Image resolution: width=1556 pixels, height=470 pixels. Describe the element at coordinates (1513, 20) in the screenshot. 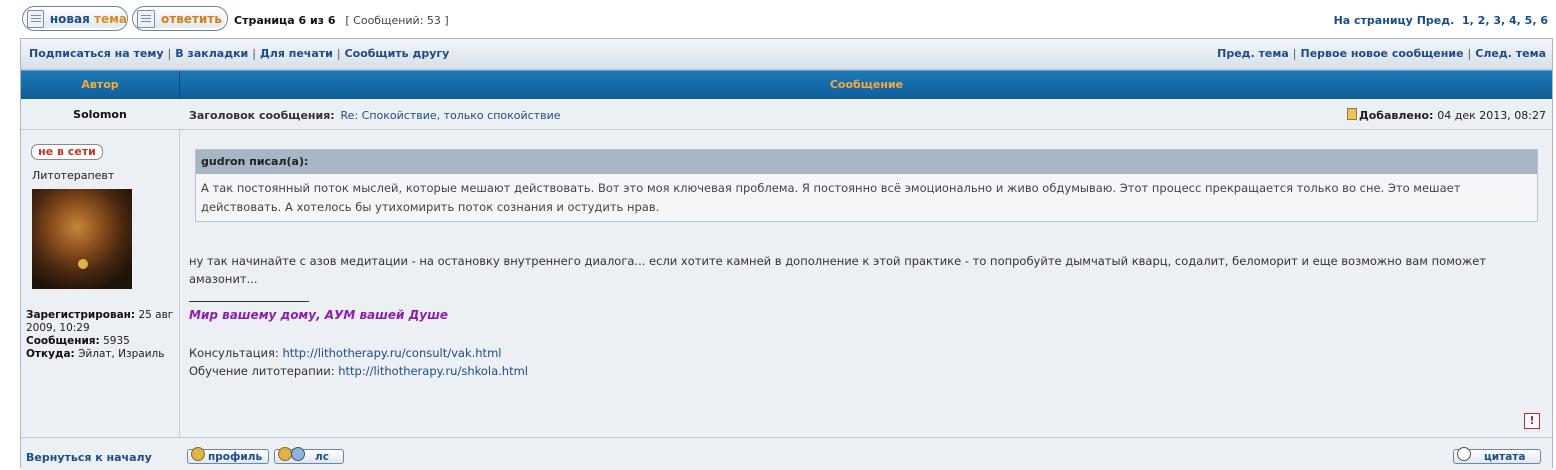

I see `page-link-4: 4` at that location.